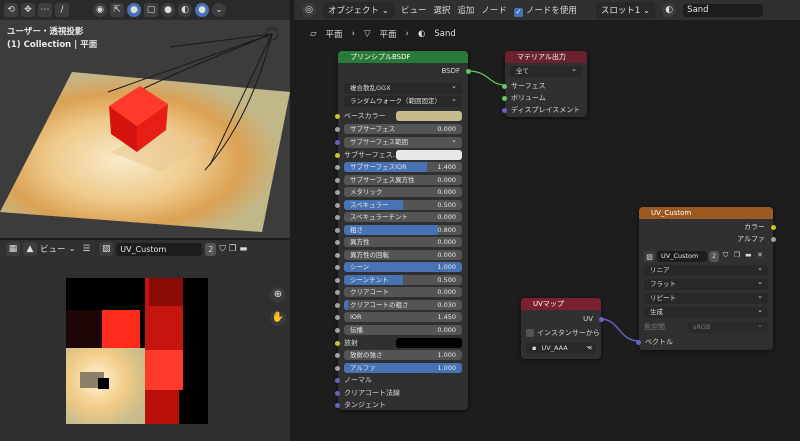 The height and width of the screenshot is (441, 800). Describe the element at coordinates (278, 318) in the screenshot. I see `pan-hand-icon: ✋` at that location.